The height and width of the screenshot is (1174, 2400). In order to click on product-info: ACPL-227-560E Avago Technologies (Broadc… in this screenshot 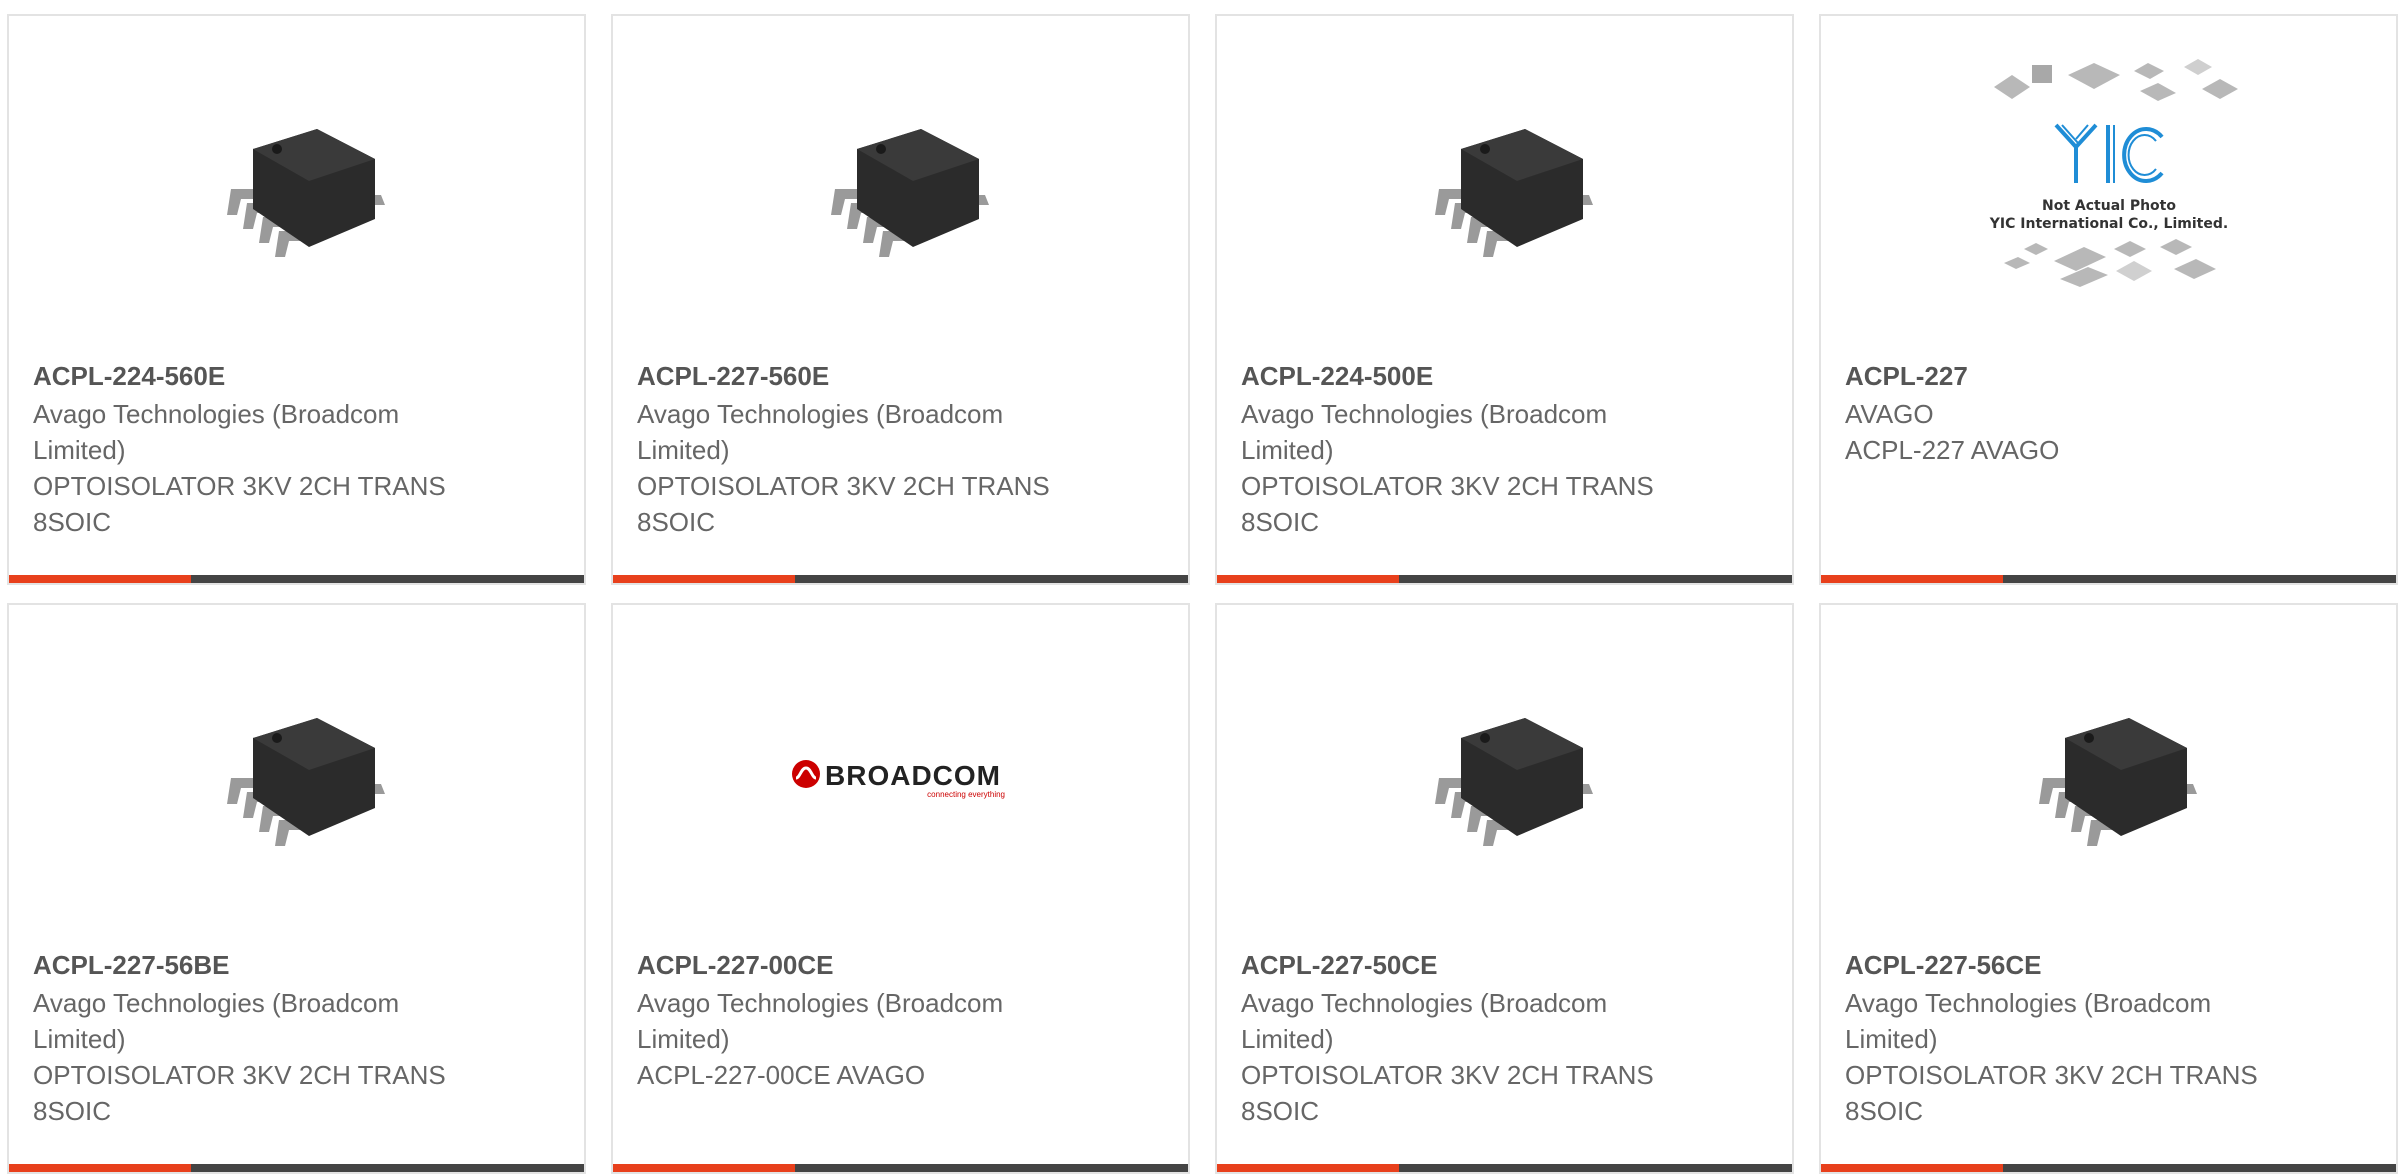, I will do `click(857, 449)`.